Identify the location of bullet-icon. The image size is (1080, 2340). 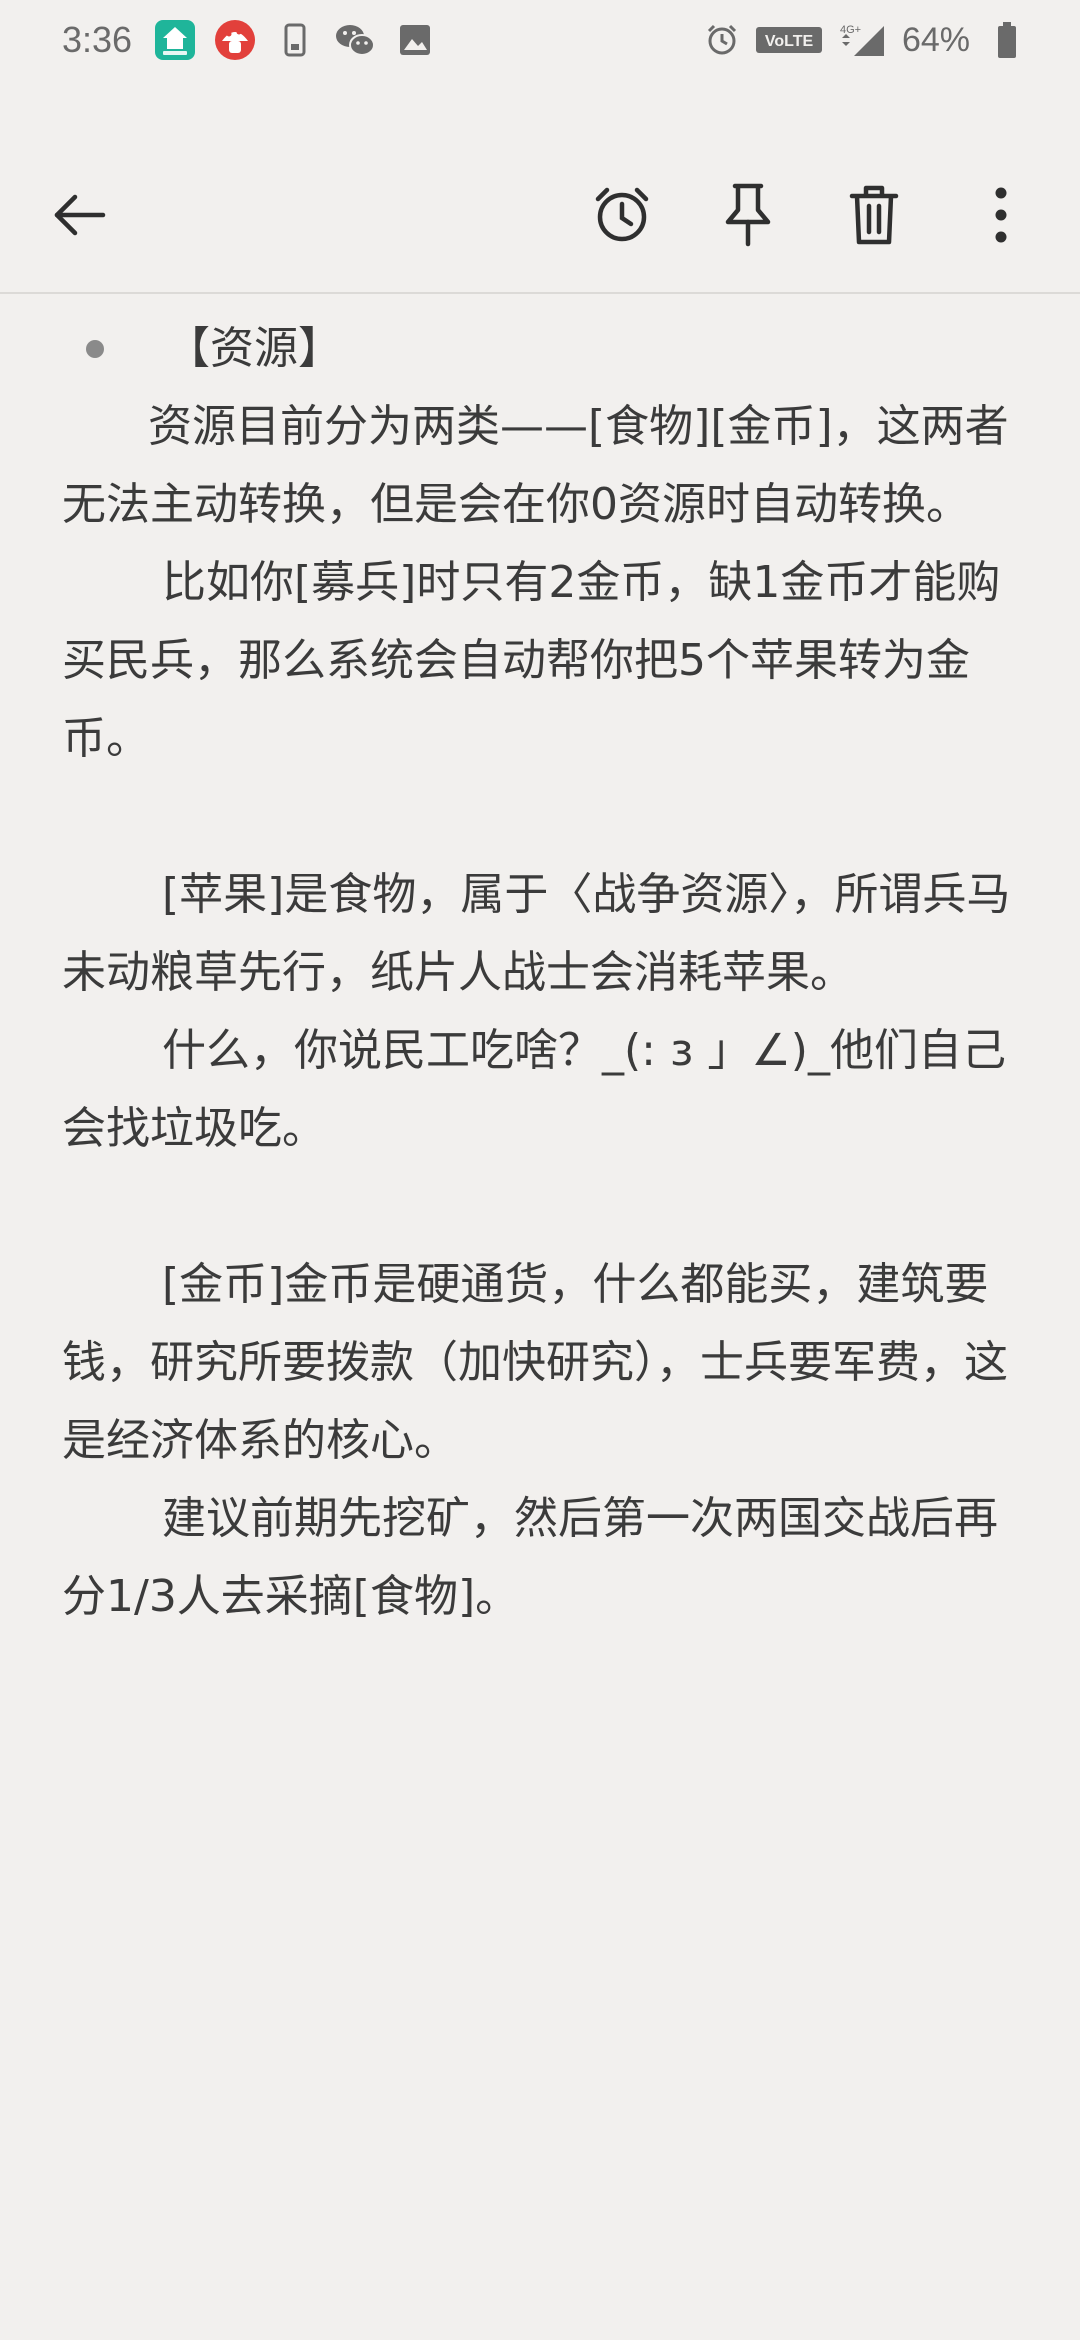
(95, 349).